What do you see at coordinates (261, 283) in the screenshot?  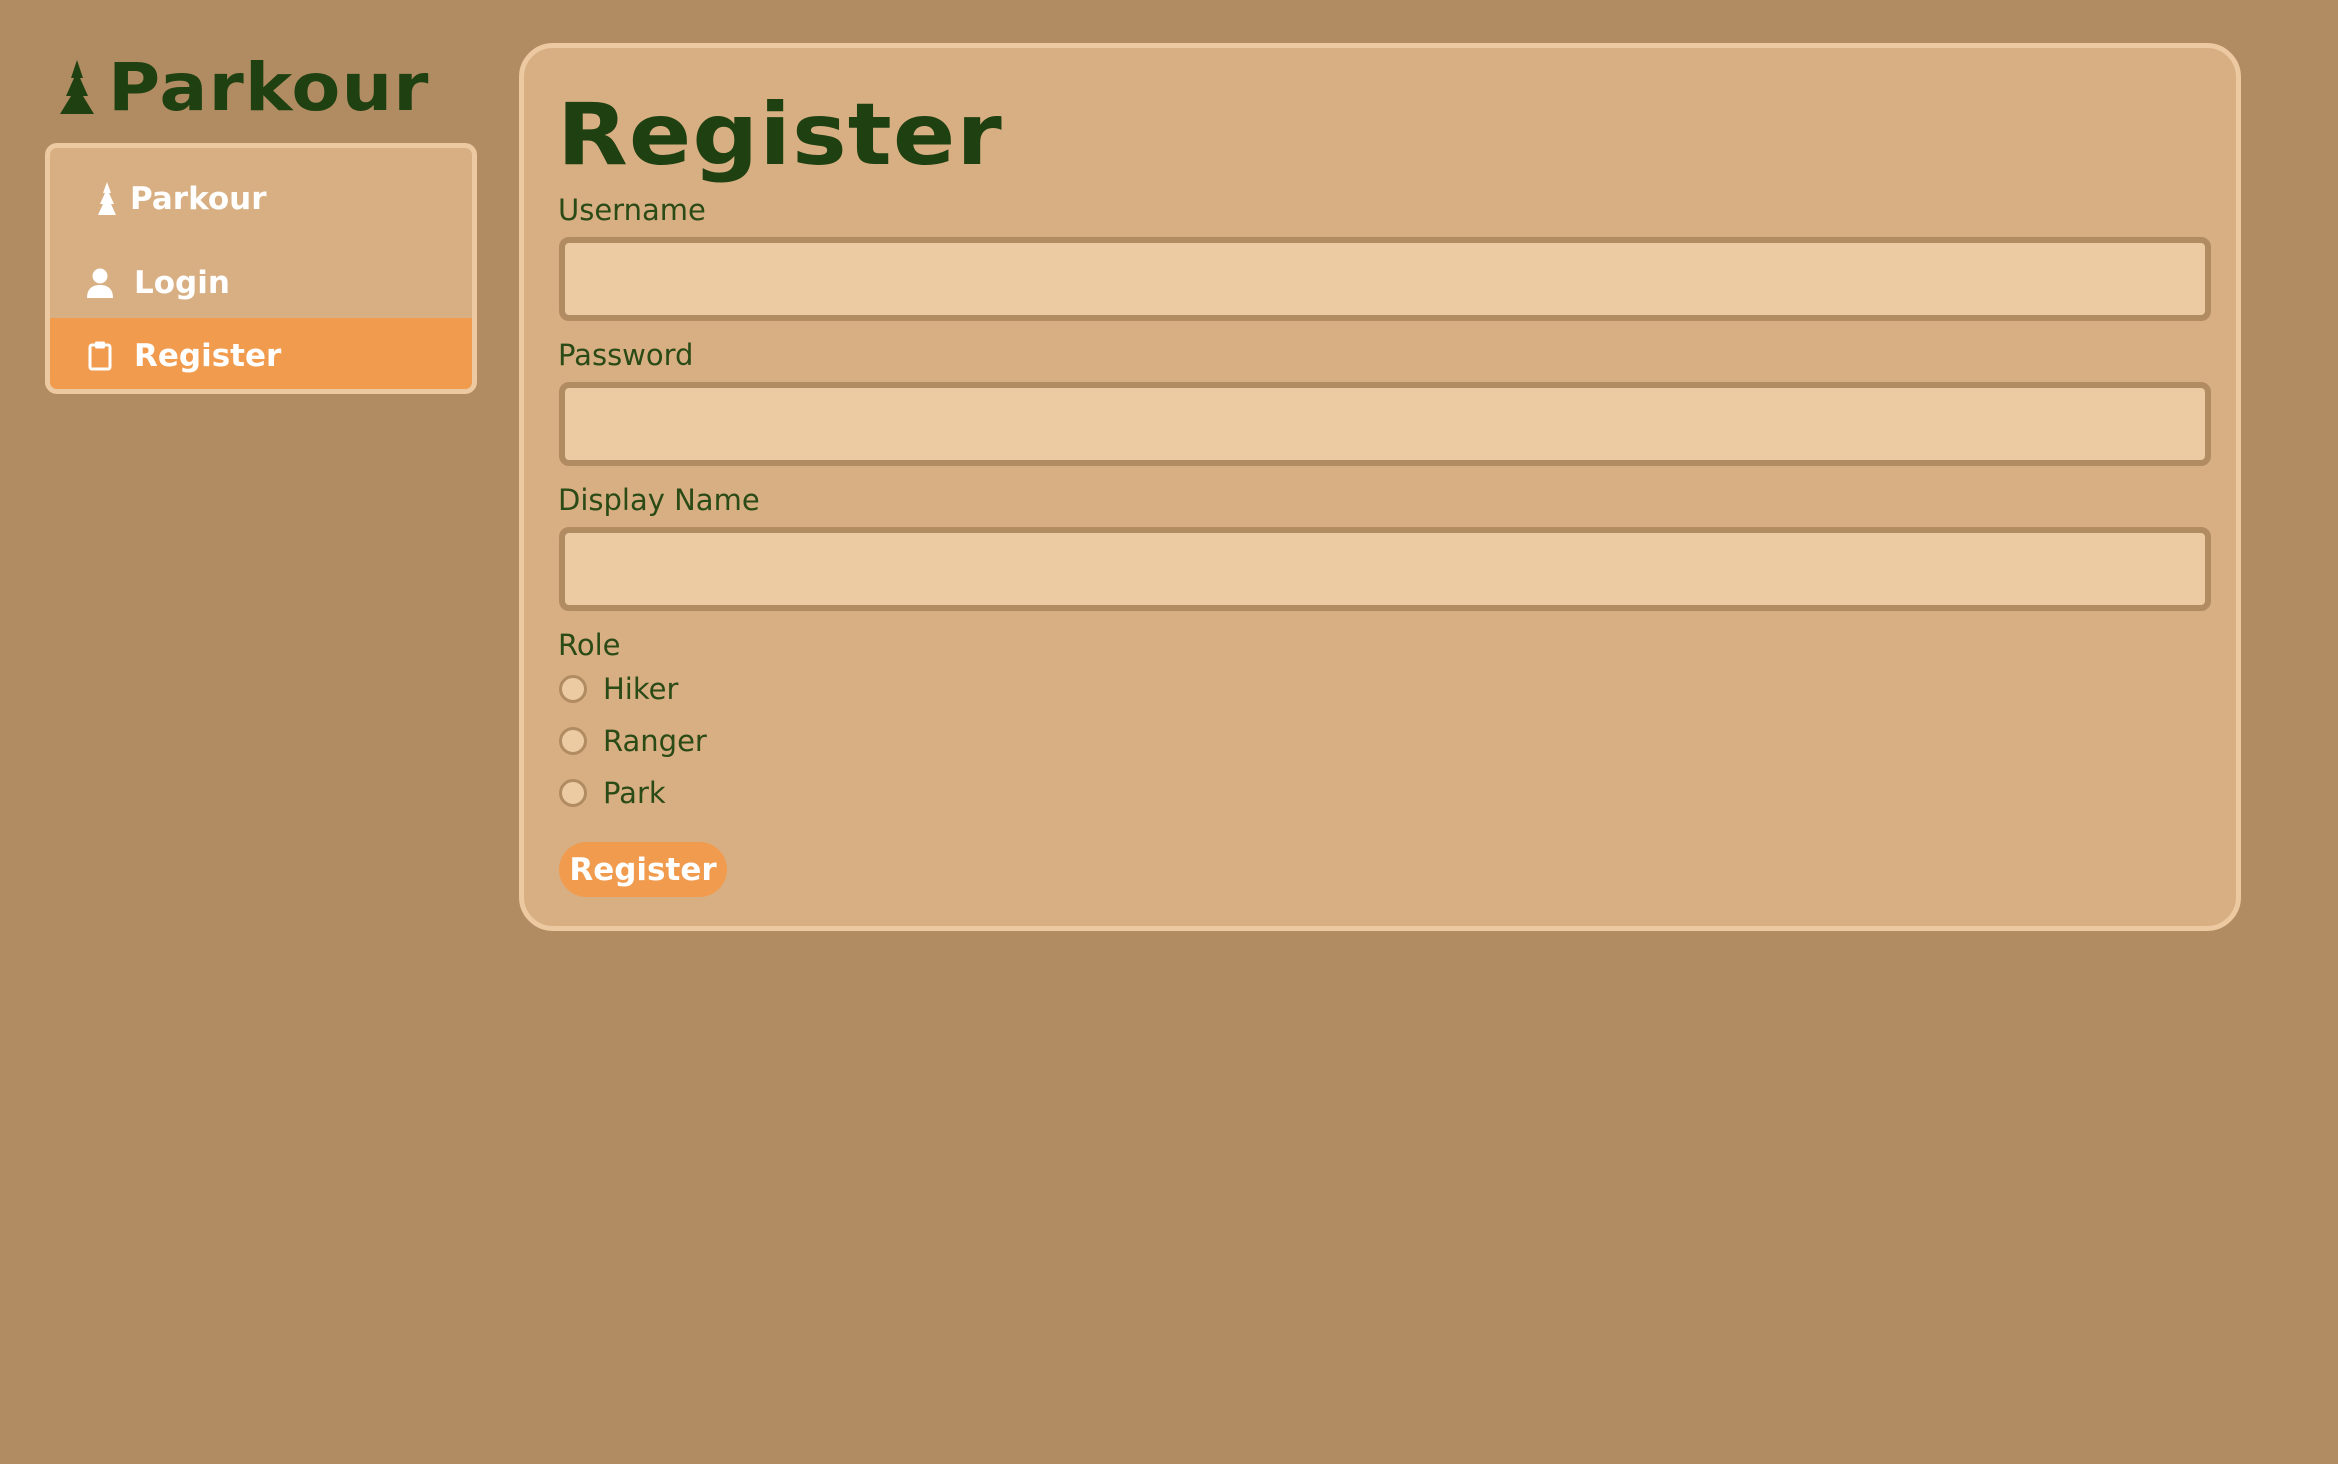 I see `sidebar-item-login: Login` at bounding box center [261, 283].